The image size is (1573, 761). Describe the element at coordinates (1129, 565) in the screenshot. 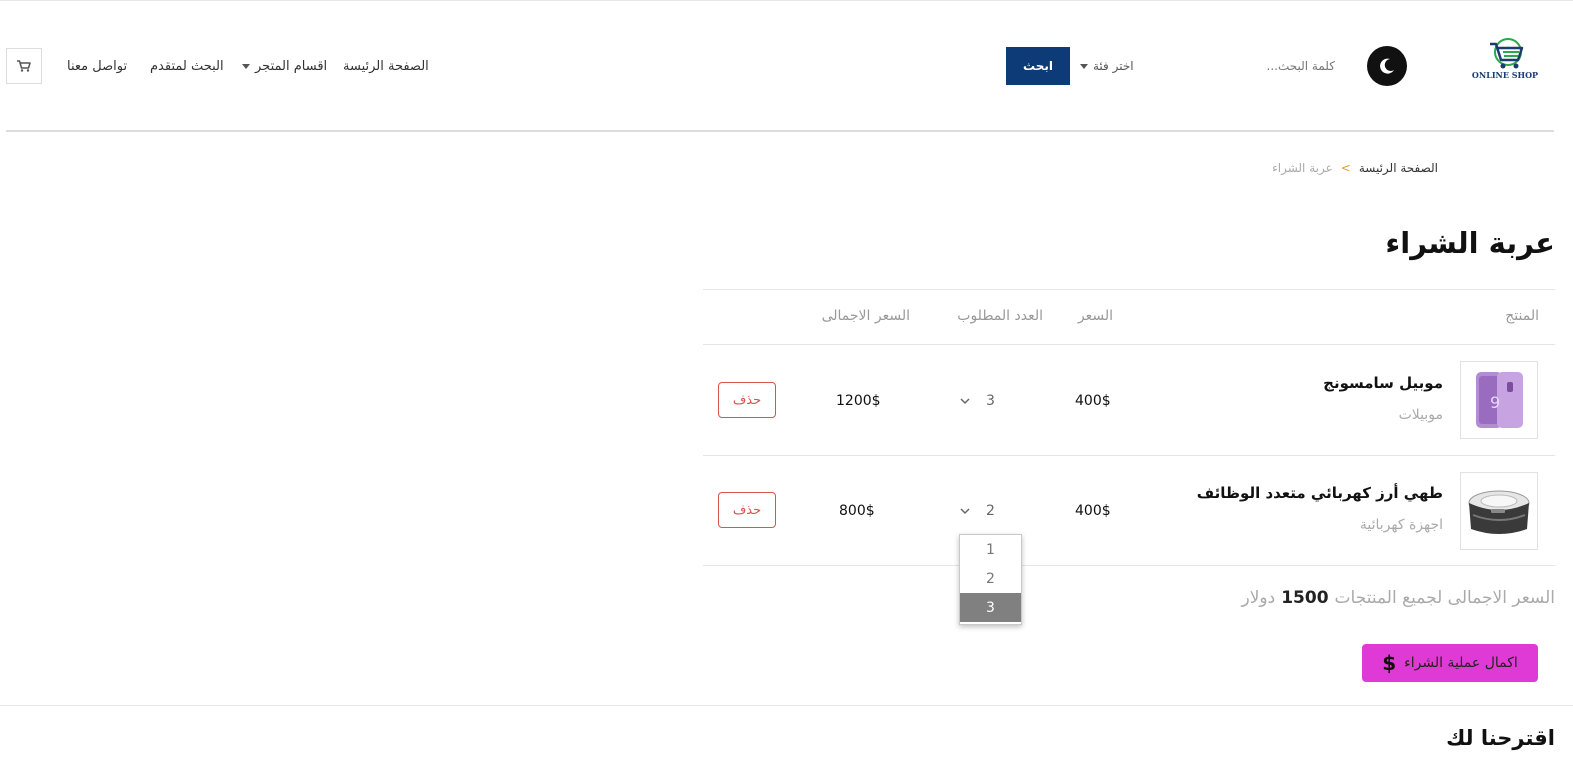

I see `table-bottom-border` at that location.